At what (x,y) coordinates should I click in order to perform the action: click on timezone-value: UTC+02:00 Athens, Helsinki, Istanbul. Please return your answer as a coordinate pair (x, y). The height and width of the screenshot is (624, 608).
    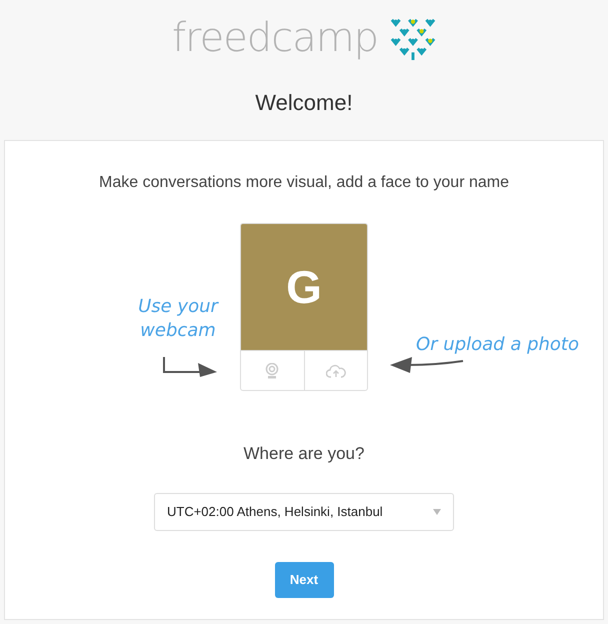
    Looking at the image, I should click on (275, 511).